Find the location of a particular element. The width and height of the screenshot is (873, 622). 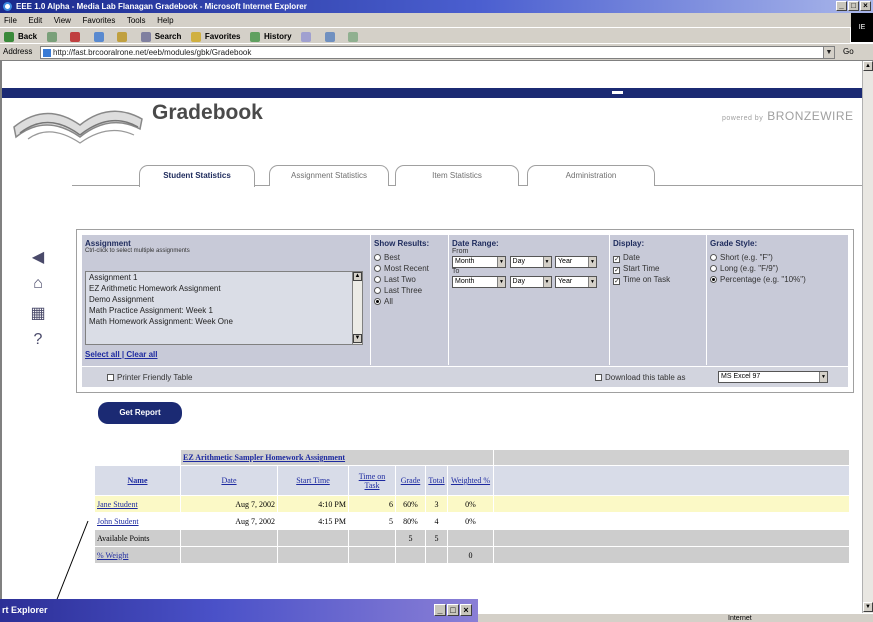

cell-weighted: 0% is located at coordinates (470, 521).